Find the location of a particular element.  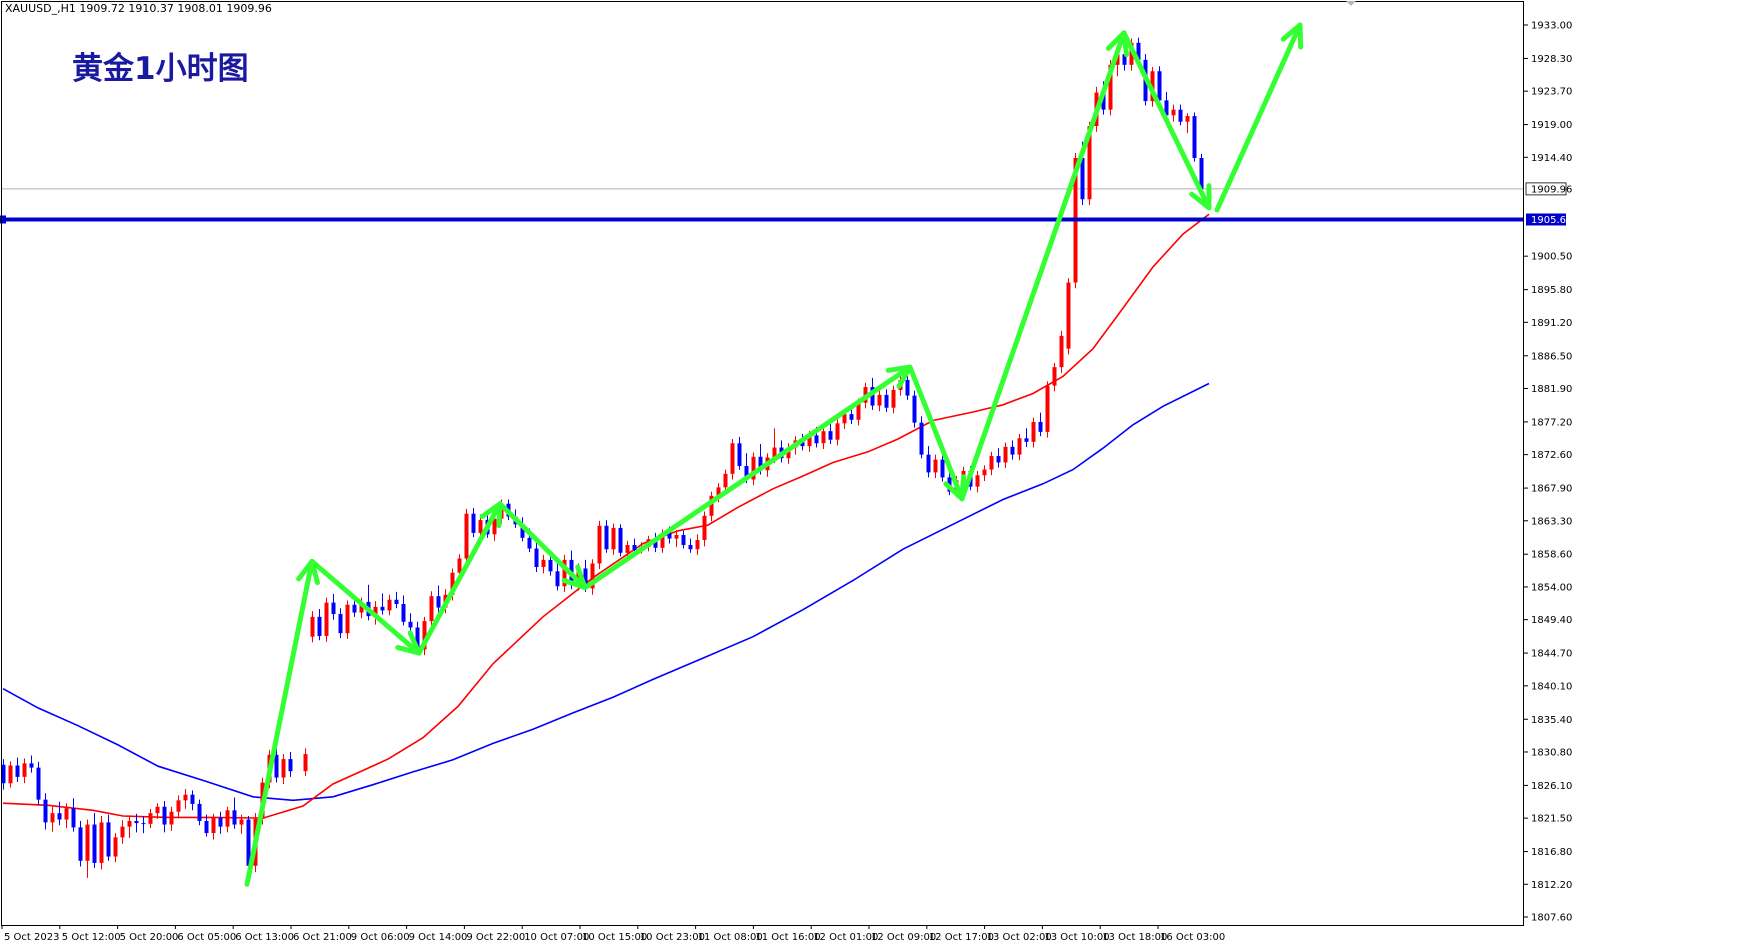

y-tick-label: 1919.00 is located at coordinates (1551, 125).